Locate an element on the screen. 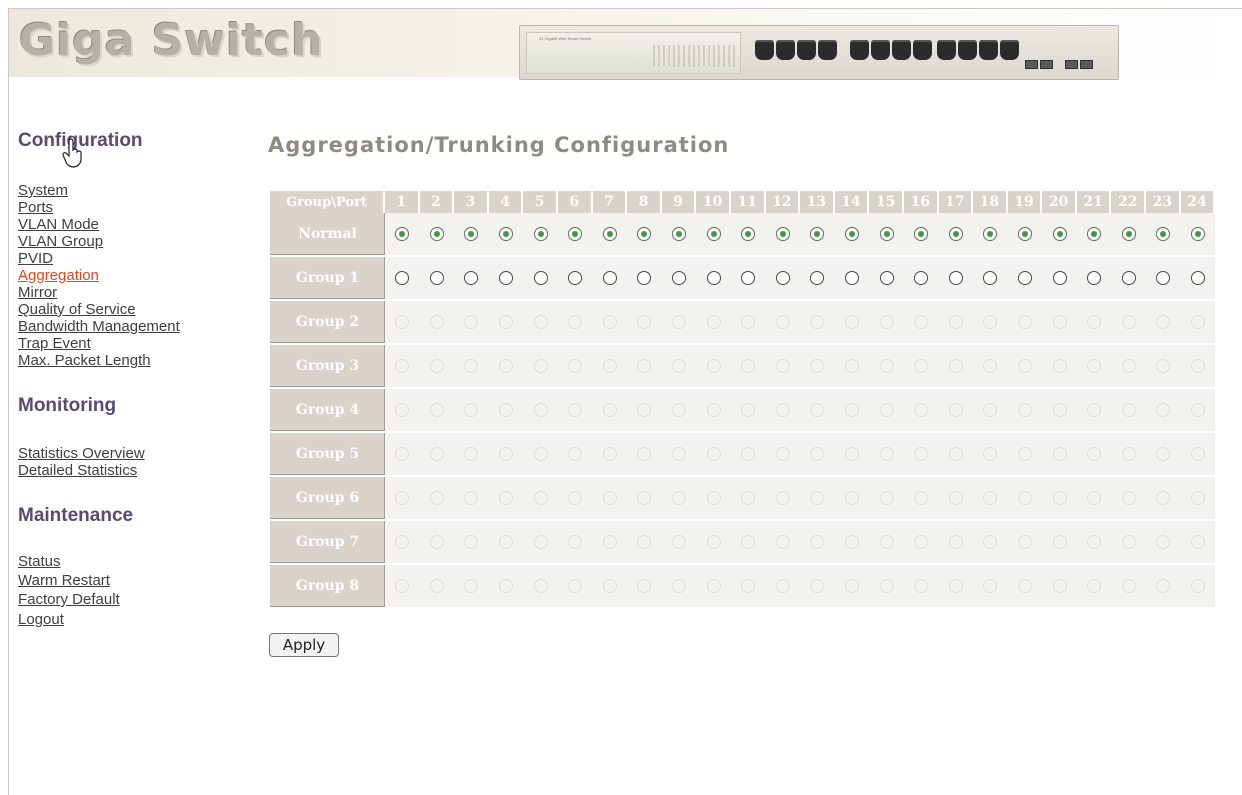 The height and width of the screenshot is (795, 1242). port-10-group-4-radio is located at coordinates (713, 409).